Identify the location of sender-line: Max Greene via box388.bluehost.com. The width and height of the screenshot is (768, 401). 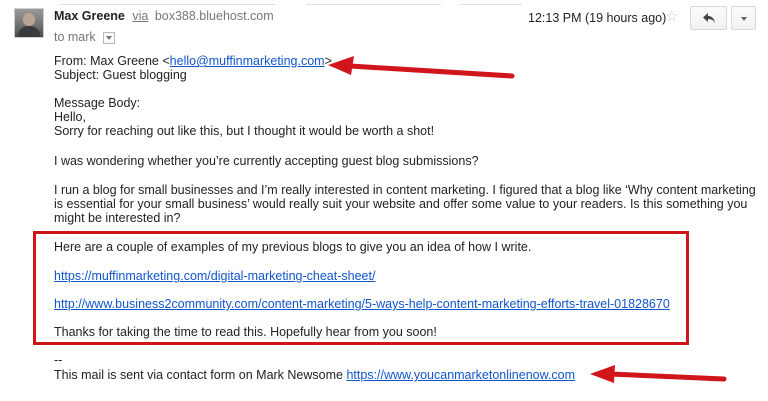
(164, 16).